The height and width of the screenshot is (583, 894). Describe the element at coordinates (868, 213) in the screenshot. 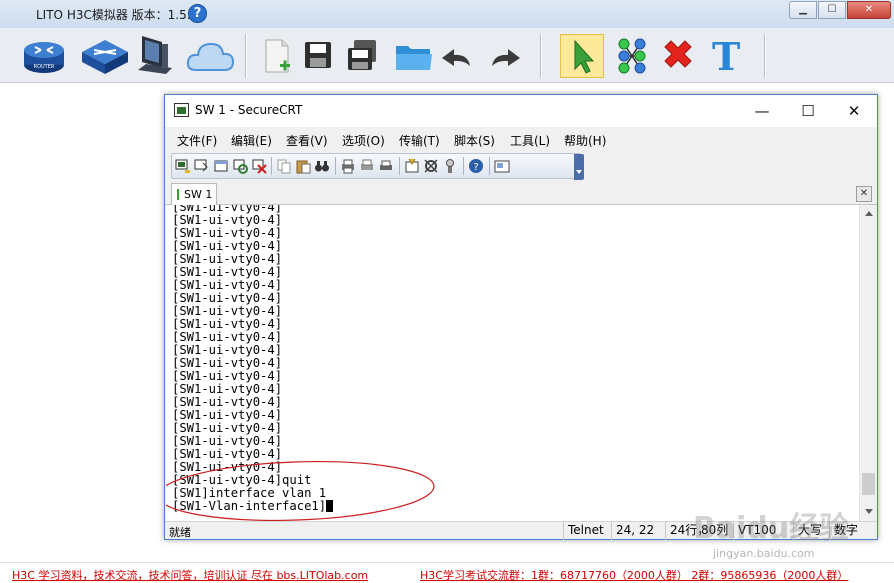

I see `scroll-up-arrow-icon` at that location.